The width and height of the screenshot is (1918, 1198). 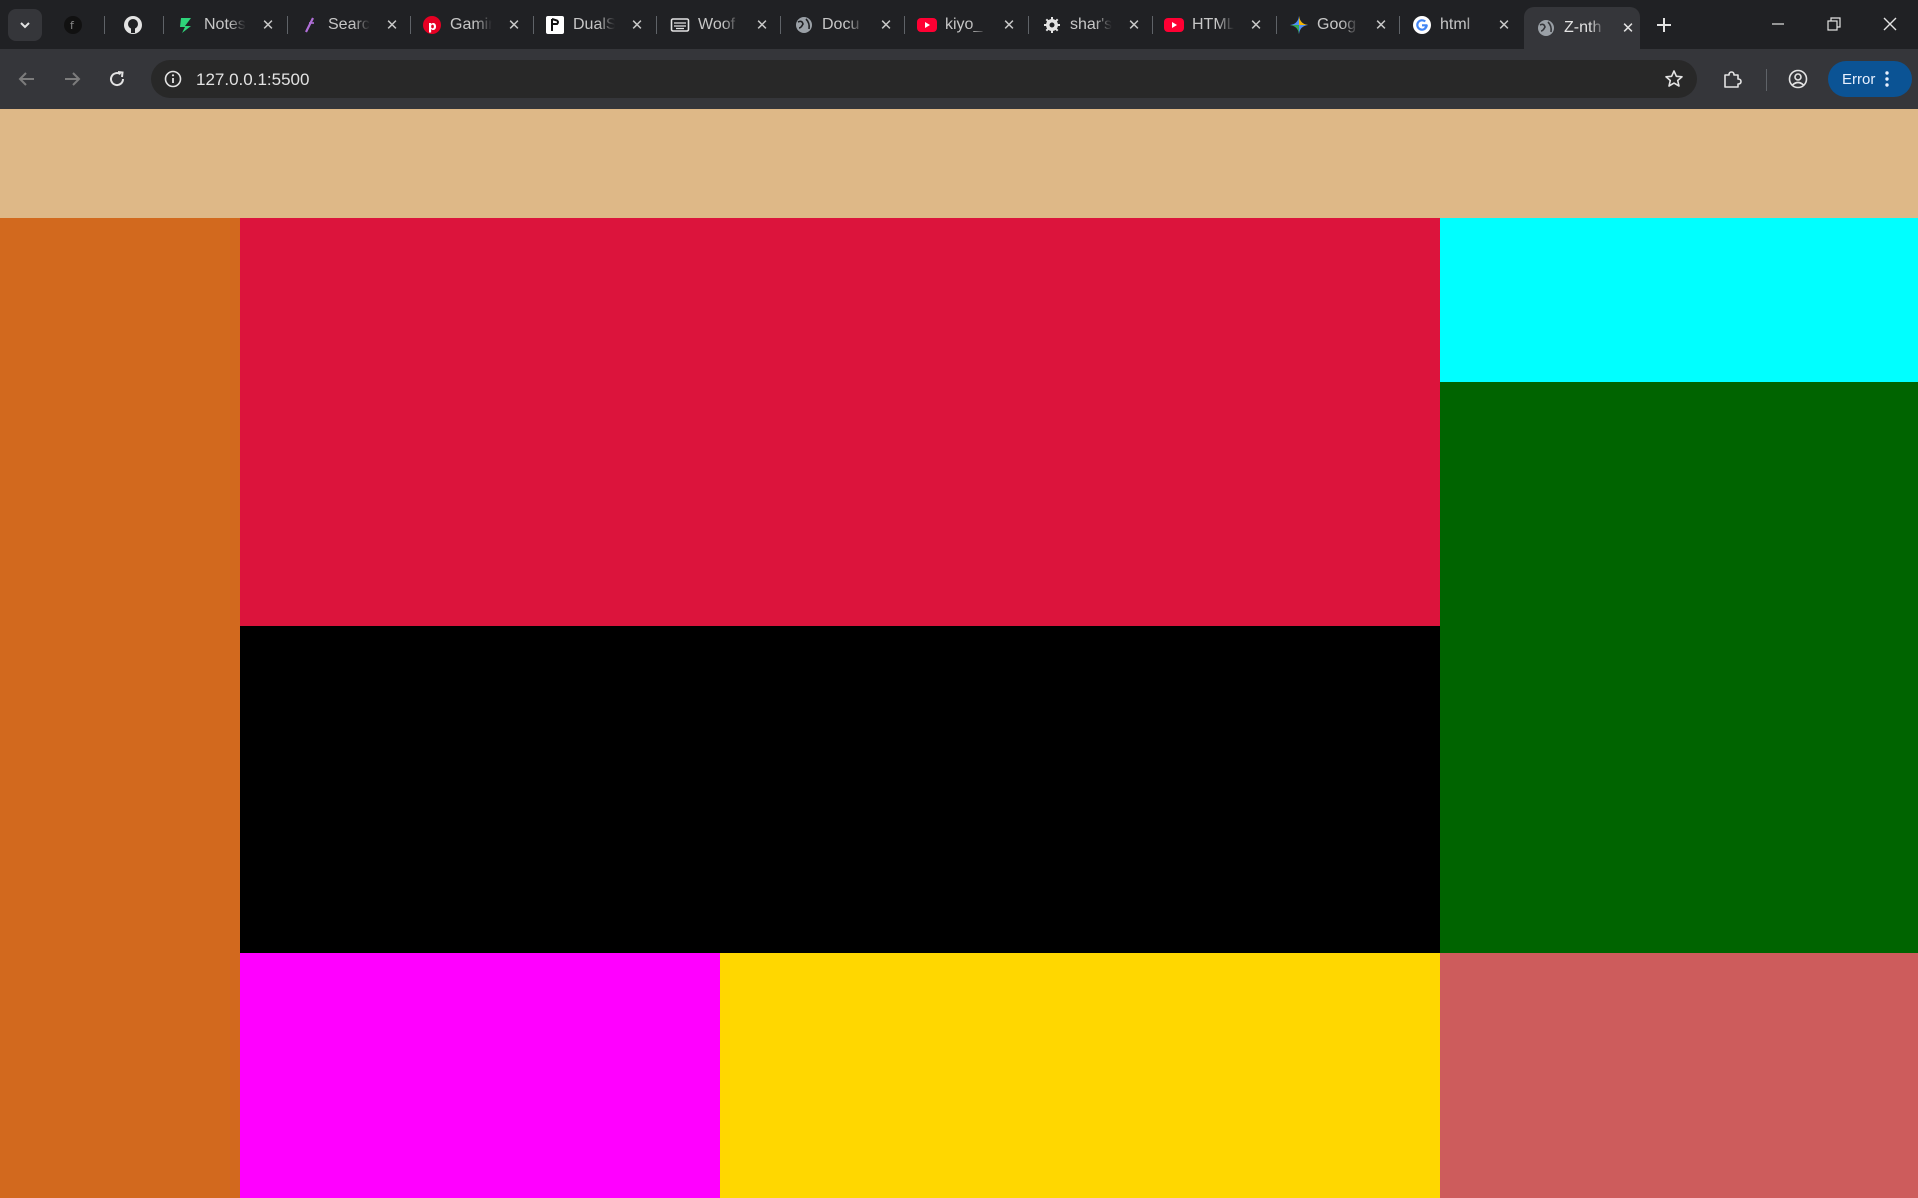 What do you see at coordinates (924, 79) in the screenshot?
I see `address-bar: 127.0.0.1:5500` at bounding box center [924, 79].